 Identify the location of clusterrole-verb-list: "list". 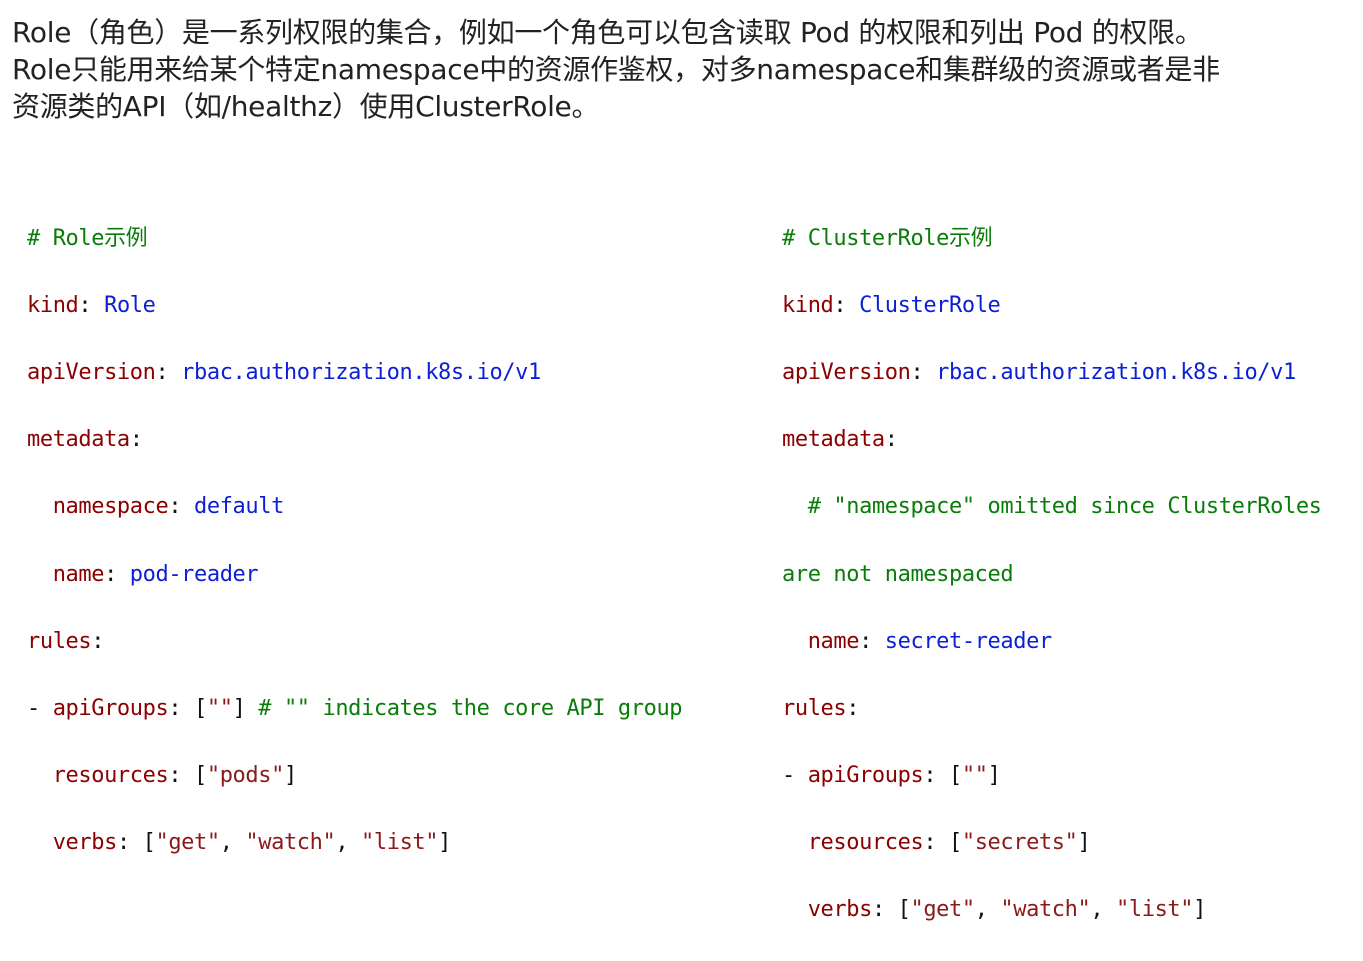
(1155, 910).